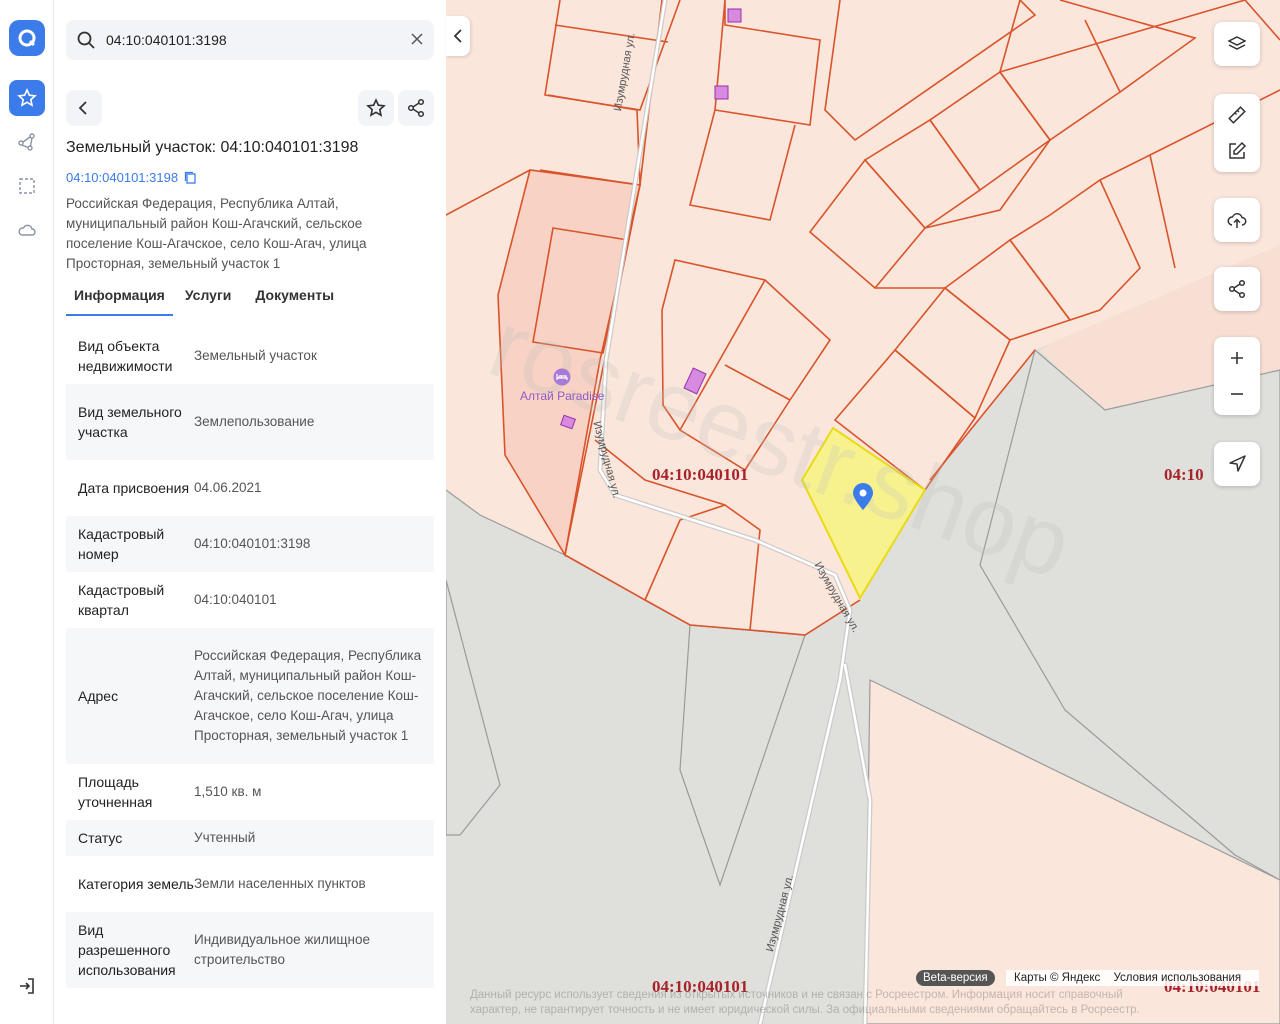 The height and width of the screenshot is (1024, 1280). I want to click on map-attribution: Карты © Яндекс Условия использования, so click(1133, 978).